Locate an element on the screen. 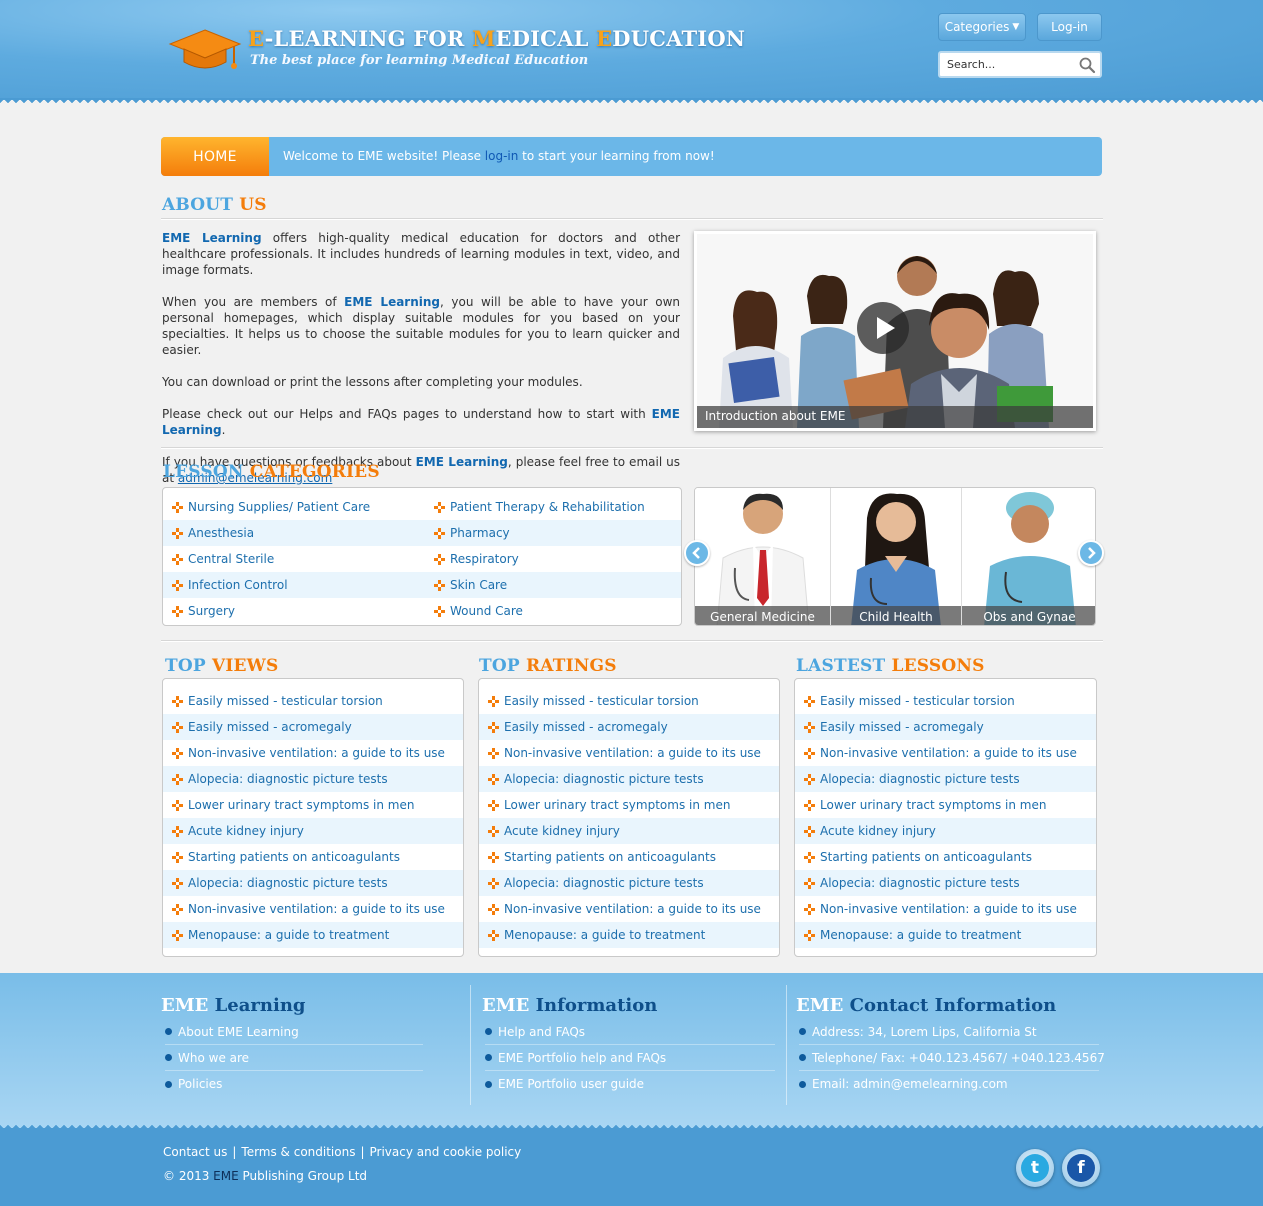 This screenshot has height=1206, width=1263. carousel-card: General Medicine is located at coordinates (763, 556).